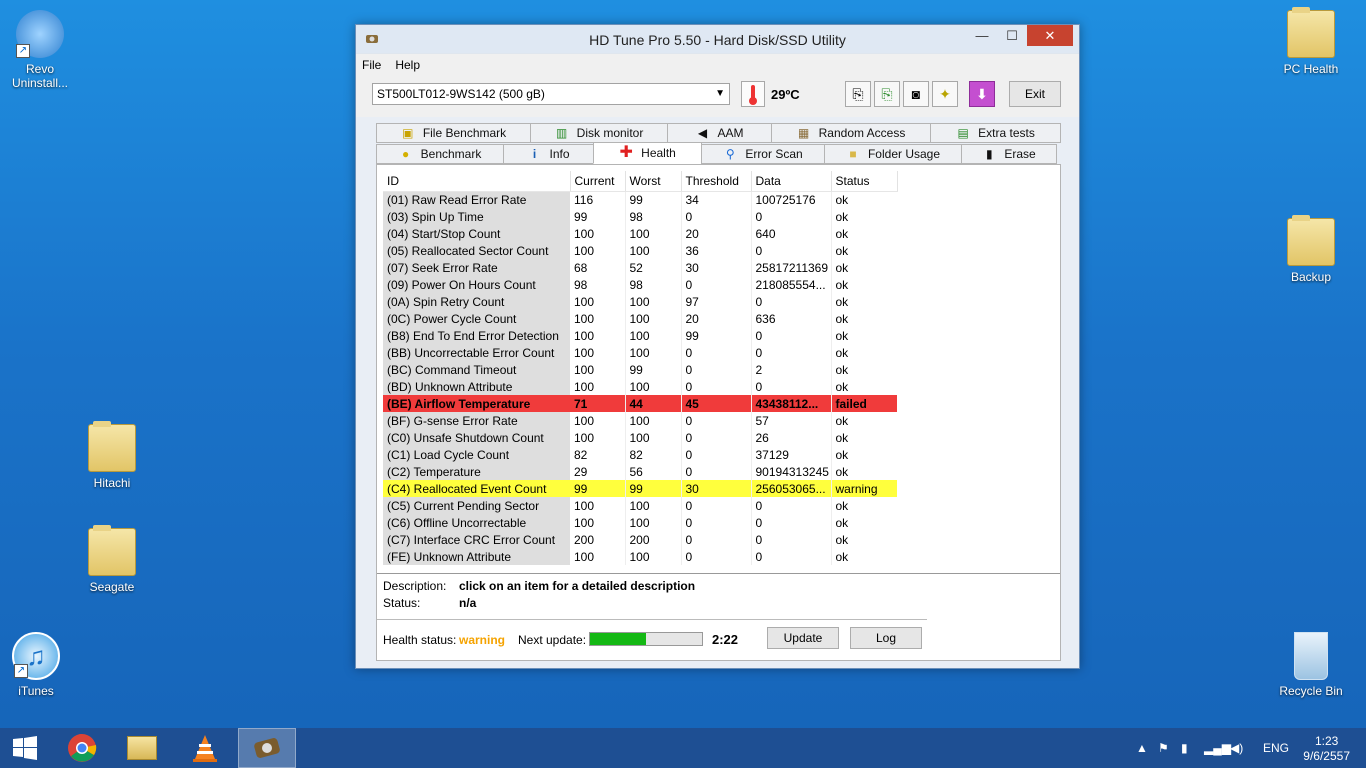 This screenshot has width=1366, height=768. I want to click on desktop-icon-hitachi: Hitachi, so click(112, 455).